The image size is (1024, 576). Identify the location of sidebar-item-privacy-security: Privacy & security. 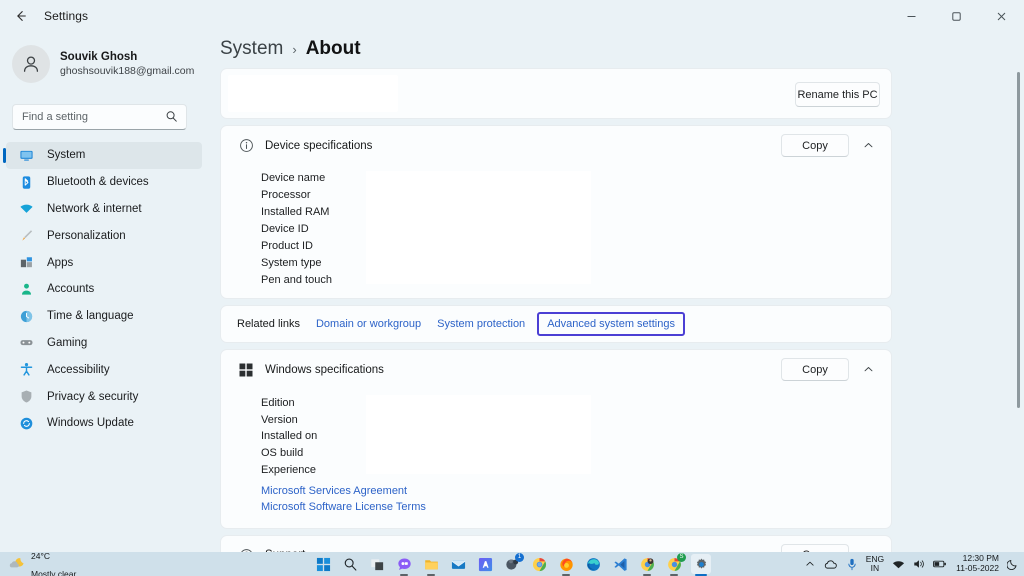
(104, 396).